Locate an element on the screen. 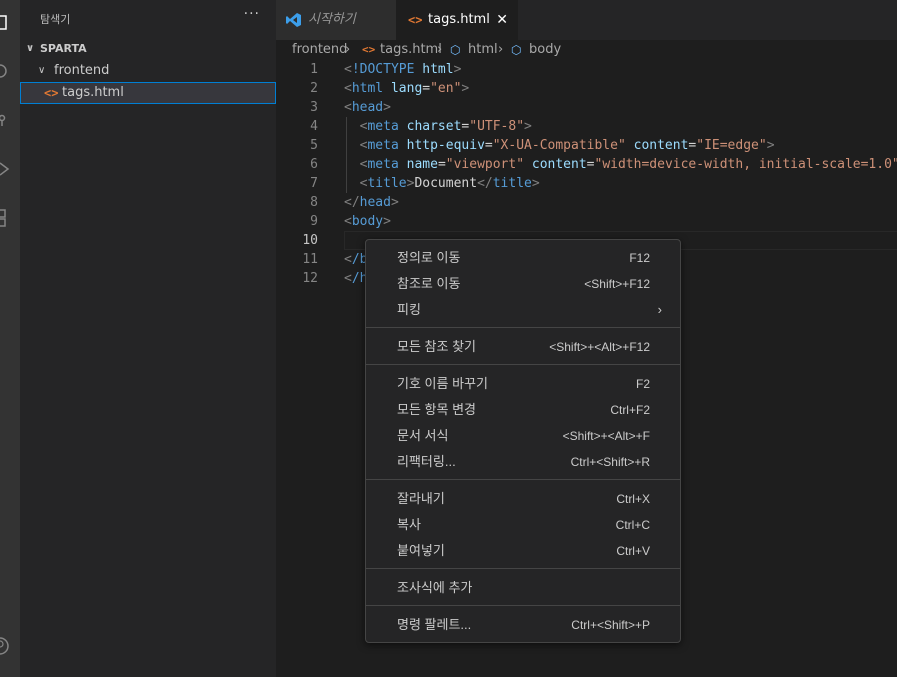 Image resolution: width=897 pixels, height=677 pixels. line-number: 3 is located at coordinates (314, 107).